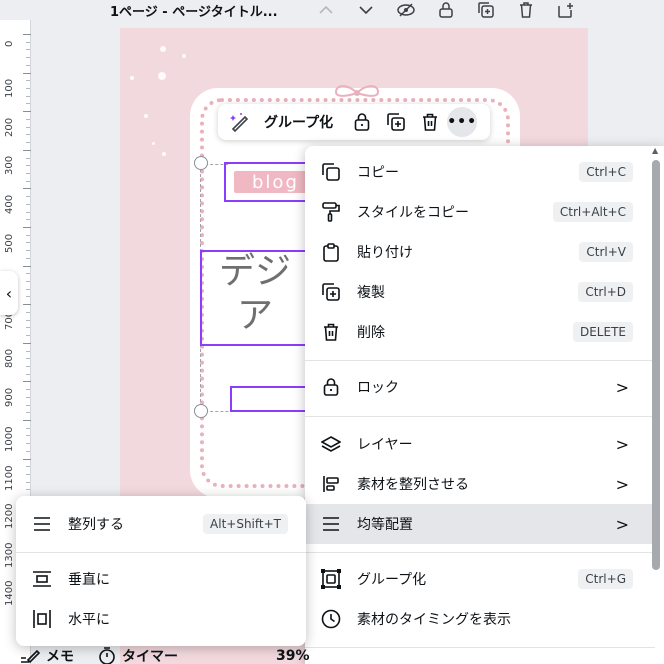  Describe the element at coordinates (406, 10) in the screenshot. I see `hide-eye-icon` at that location.